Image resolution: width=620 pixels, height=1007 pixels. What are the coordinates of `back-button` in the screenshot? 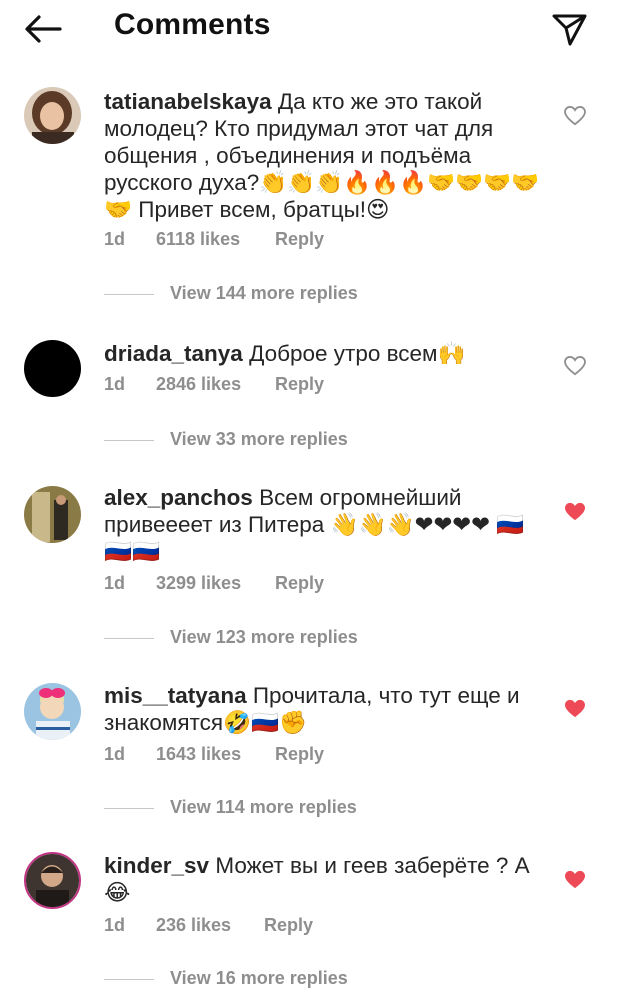 It's located at (43, 29).